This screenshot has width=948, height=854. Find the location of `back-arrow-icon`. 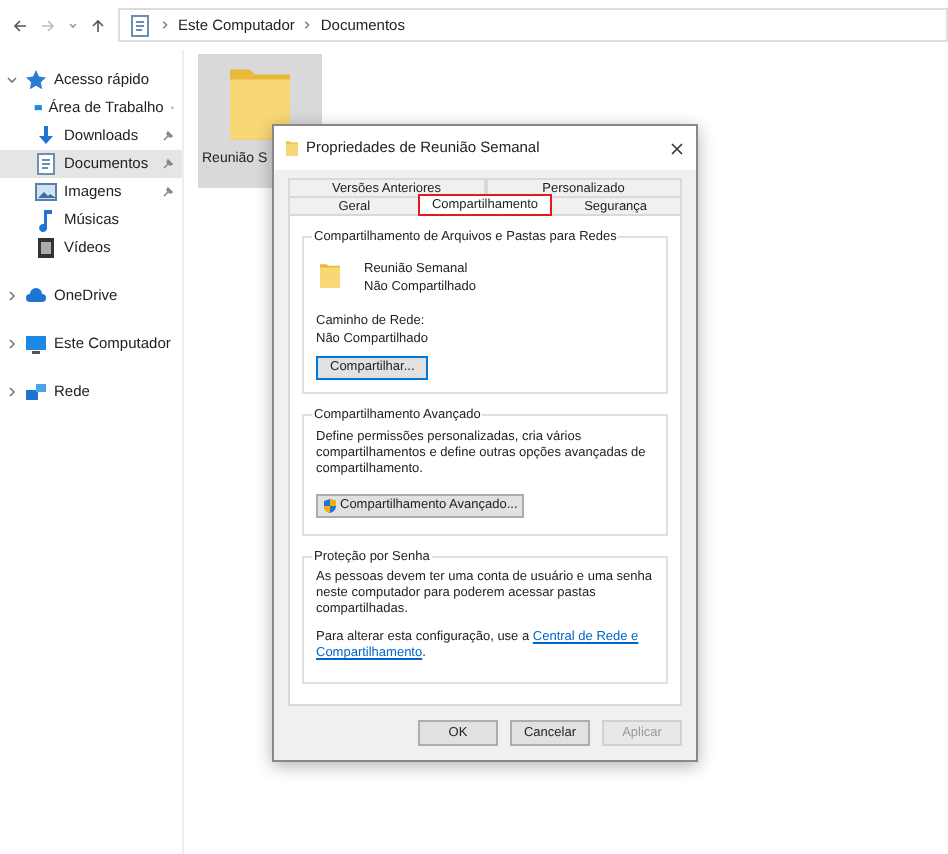

back-arrow-icon is located at coordinates (20, 25).